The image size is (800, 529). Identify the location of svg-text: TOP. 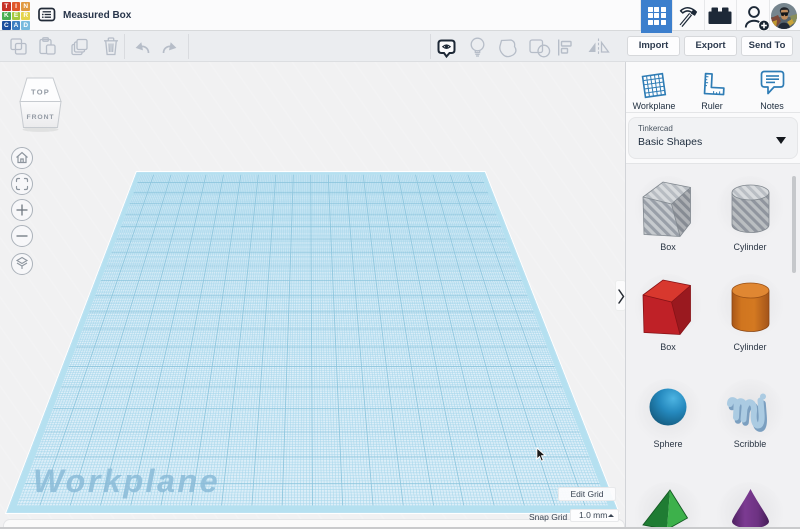
(40, 92).